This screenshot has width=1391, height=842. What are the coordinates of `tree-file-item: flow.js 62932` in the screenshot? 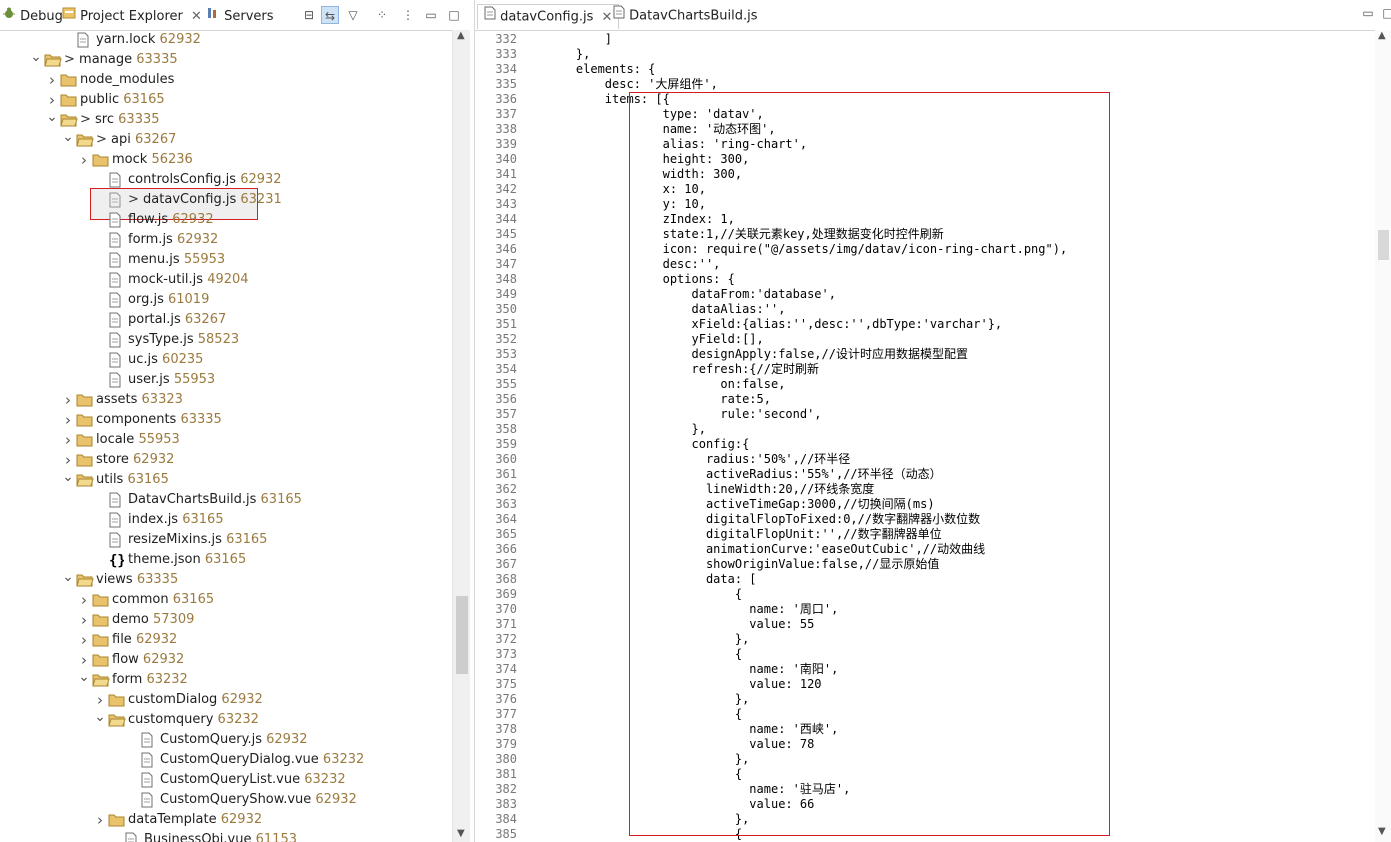 It's located at (226, 220).